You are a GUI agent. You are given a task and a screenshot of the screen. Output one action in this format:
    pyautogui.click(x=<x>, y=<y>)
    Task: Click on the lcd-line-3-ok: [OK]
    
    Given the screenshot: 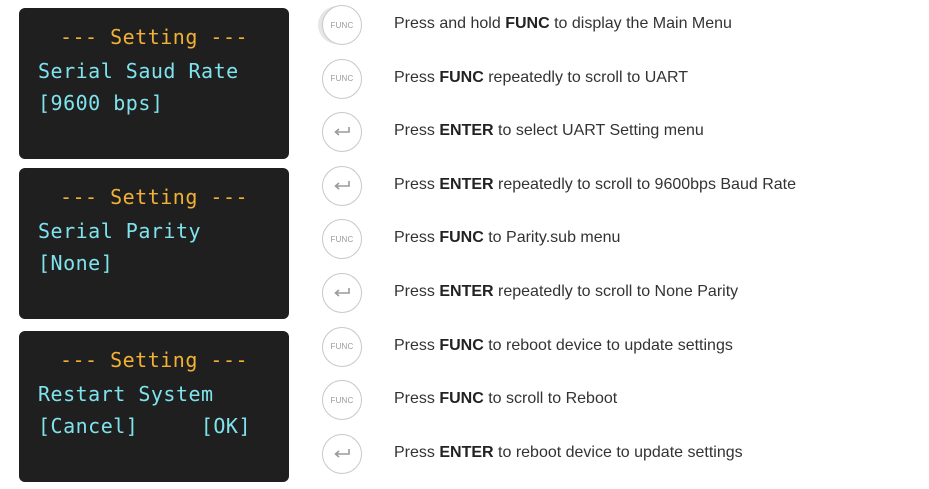 What is the action you would take?
    pyautogui.click(x=225, y=426)
    